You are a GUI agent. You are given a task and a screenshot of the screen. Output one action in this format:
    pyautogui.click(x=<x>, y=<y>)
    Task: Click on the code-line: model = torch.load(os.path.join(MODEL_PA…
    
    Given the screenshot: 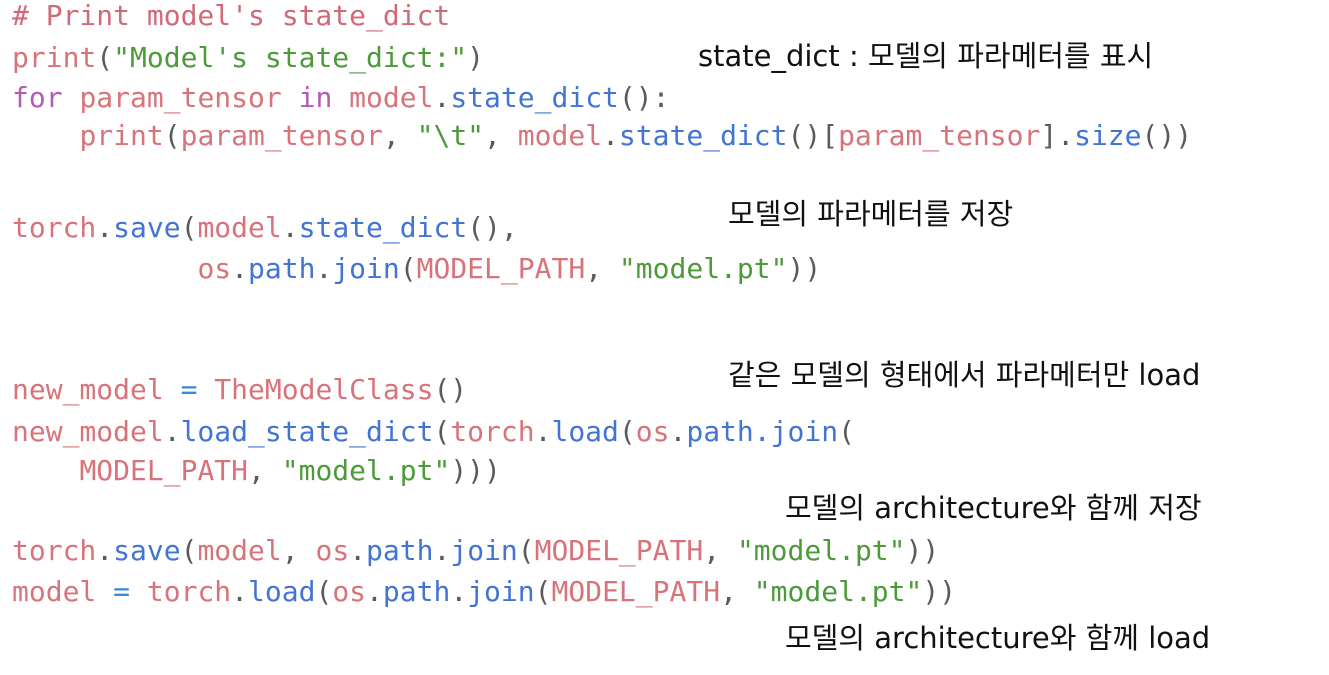 What is the action you would take?
    pyautogui.click(x=484, y=592)
    